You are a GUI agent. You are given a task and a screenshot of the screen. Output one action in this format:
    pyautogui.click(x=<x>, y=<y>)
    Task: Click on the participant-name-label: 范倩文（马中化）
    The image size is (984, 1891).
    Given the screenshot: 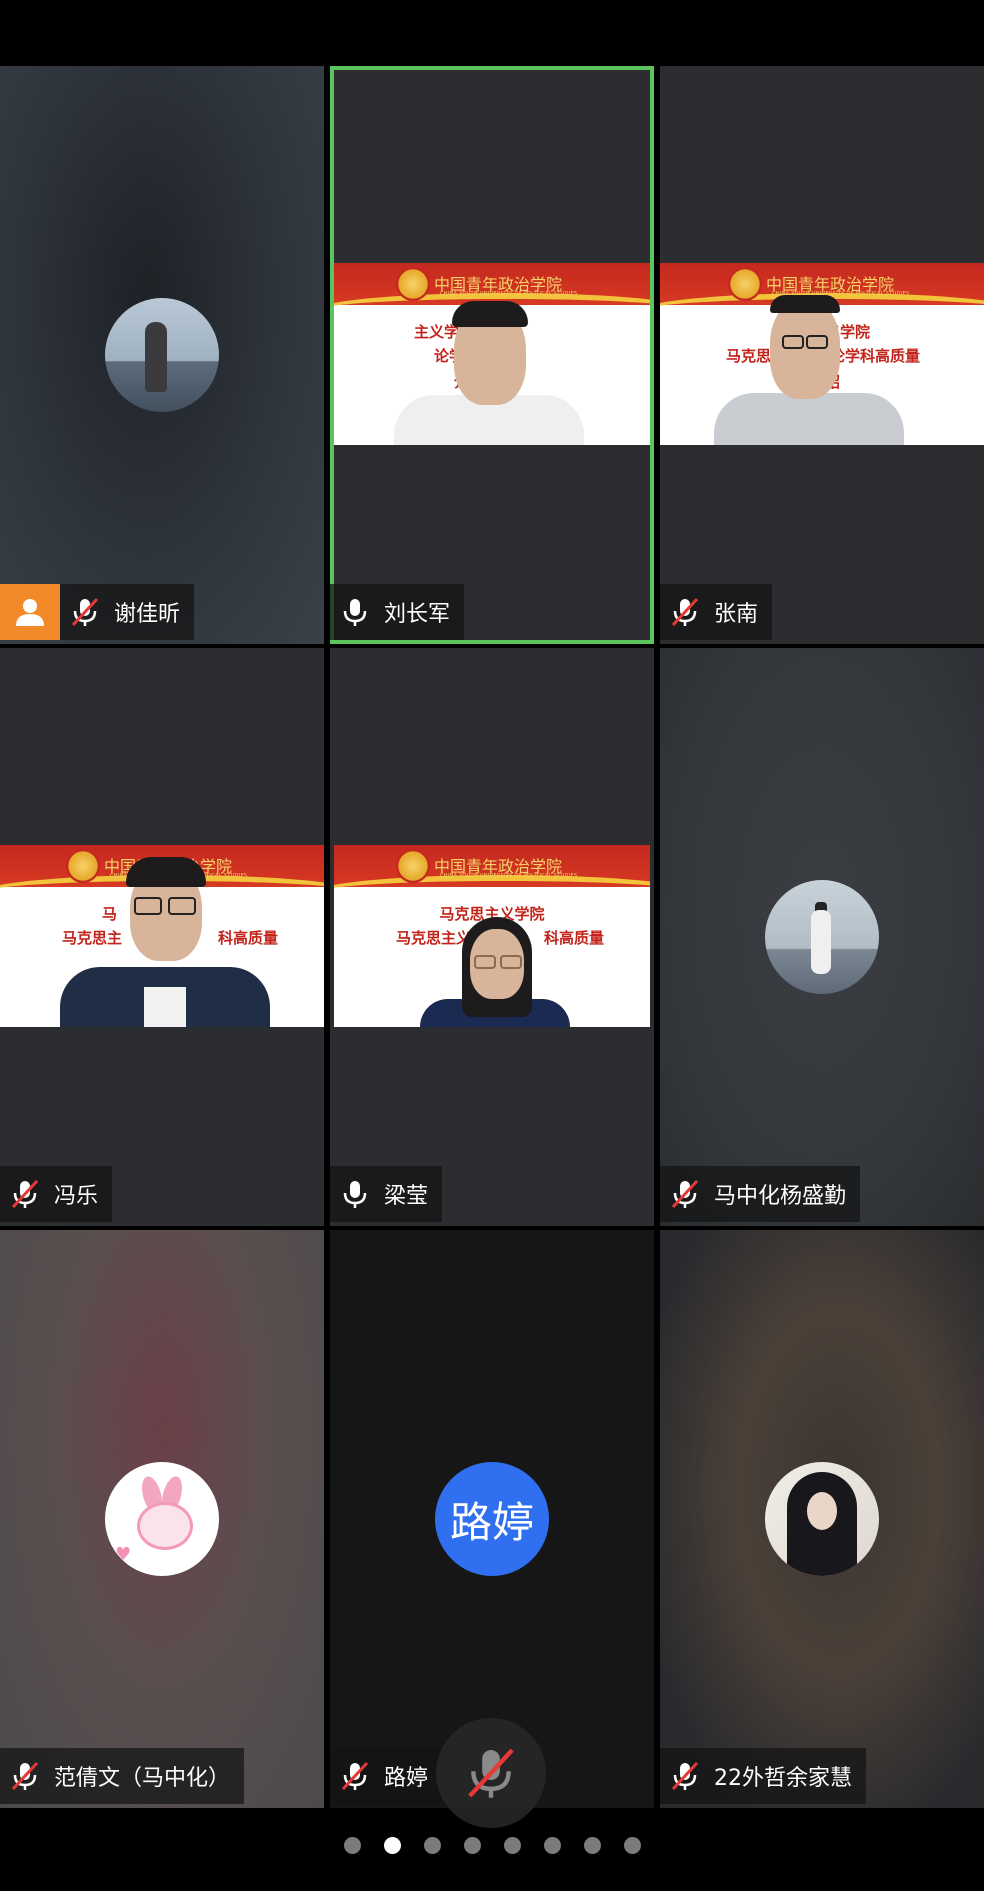 What is the action you would take?
    pyautogui.click(x=122, y=1776)
    